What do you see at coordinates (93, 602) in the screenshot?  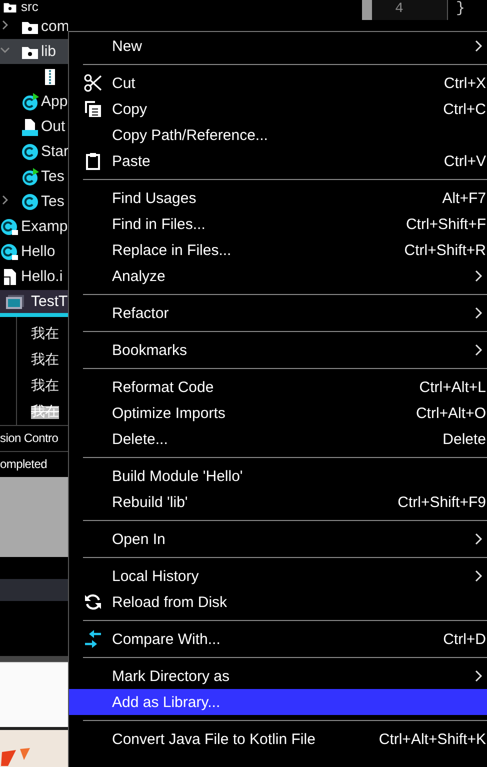 I see `reload-icon` at bounding box center [93, 602].